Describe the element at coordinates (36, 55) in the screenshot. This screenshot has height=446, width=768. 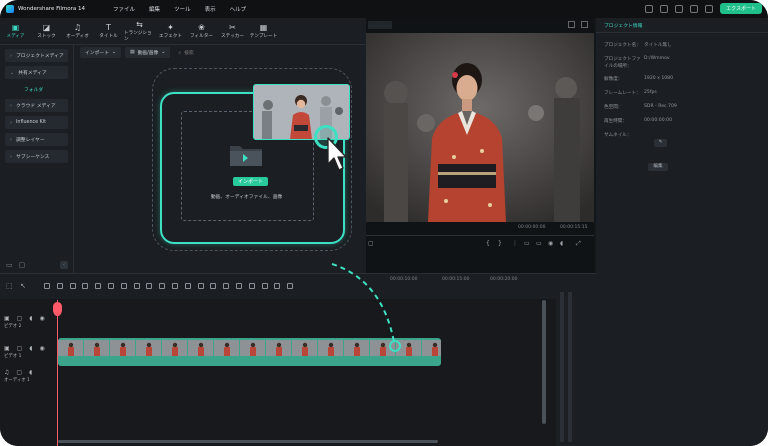
I see `sidebar-item-project-media: › プロジェクトメディア` at that location.